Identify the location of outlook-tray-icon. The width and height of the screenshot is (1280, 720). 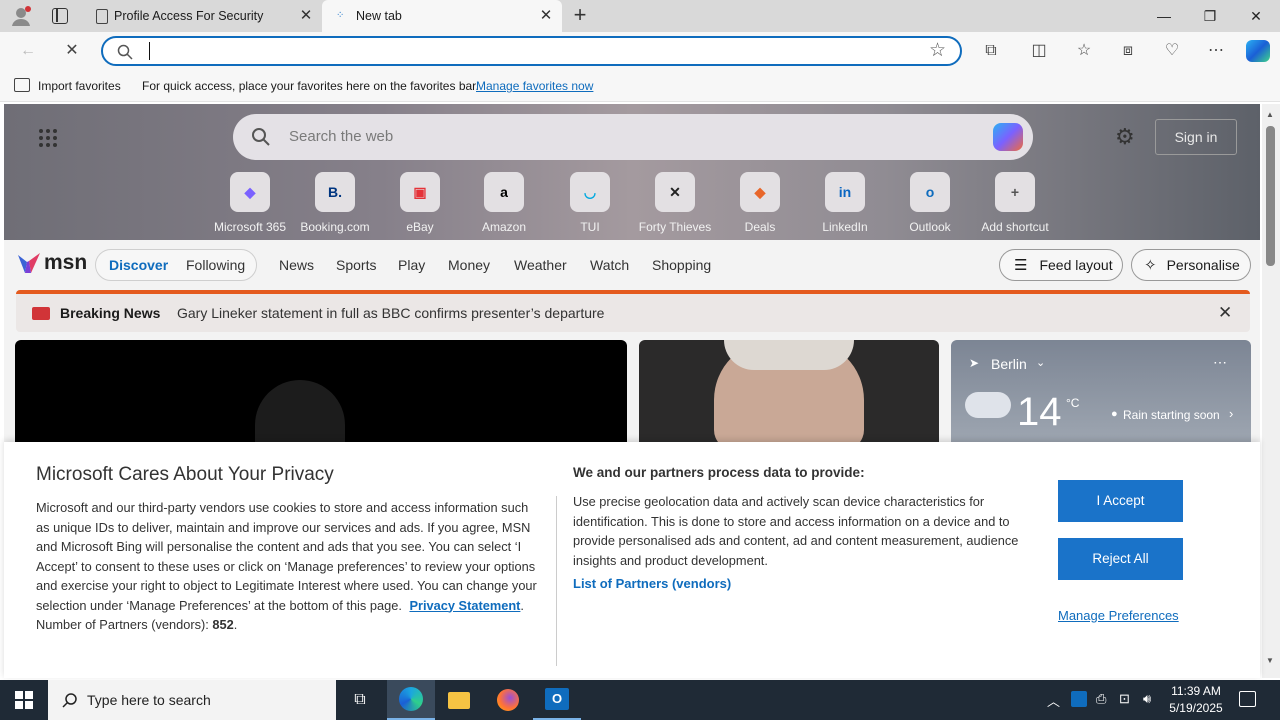
(1079, 699).